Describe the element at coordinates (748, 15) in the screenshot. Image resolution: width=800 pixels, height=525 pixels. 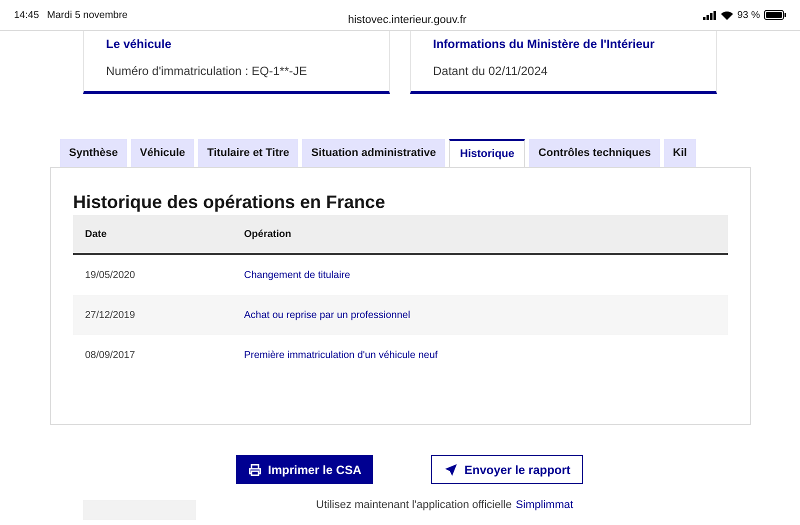
I see `battery-percentage: 93 %` at that location.